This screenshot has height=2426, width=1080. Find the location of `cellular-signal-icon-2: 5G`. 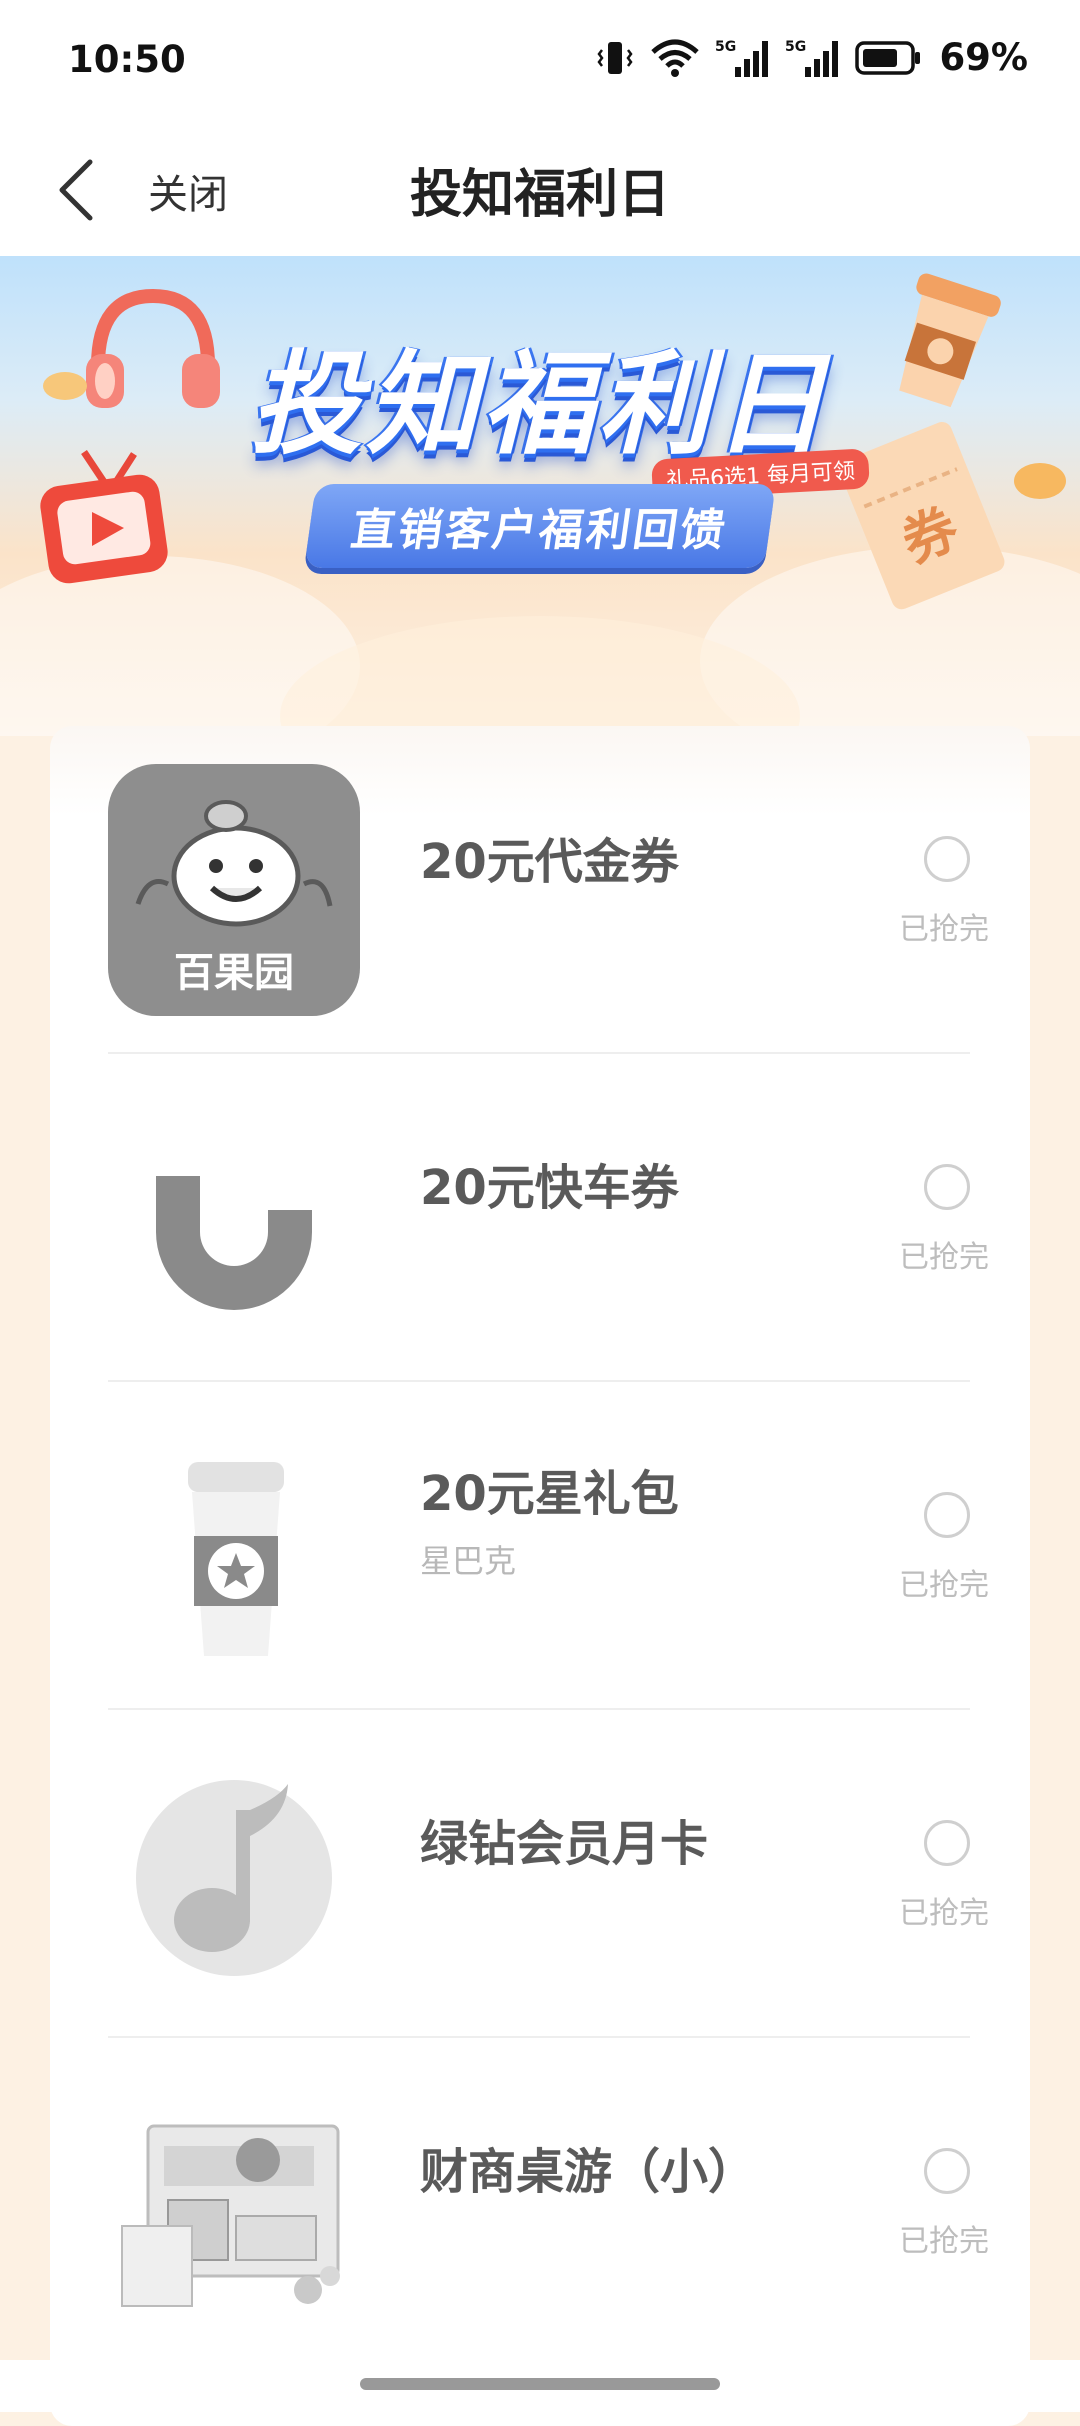

cellular-signal-icon-2: 5G is located at coordinates (813, 58).